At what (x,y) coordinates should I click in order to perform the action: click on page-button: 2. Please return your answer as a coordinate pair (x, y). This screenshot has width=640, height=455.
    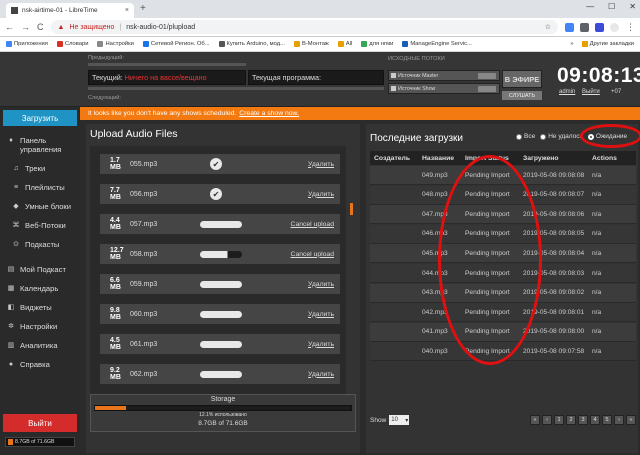
    Looking at the image, I should click on (571, 420).